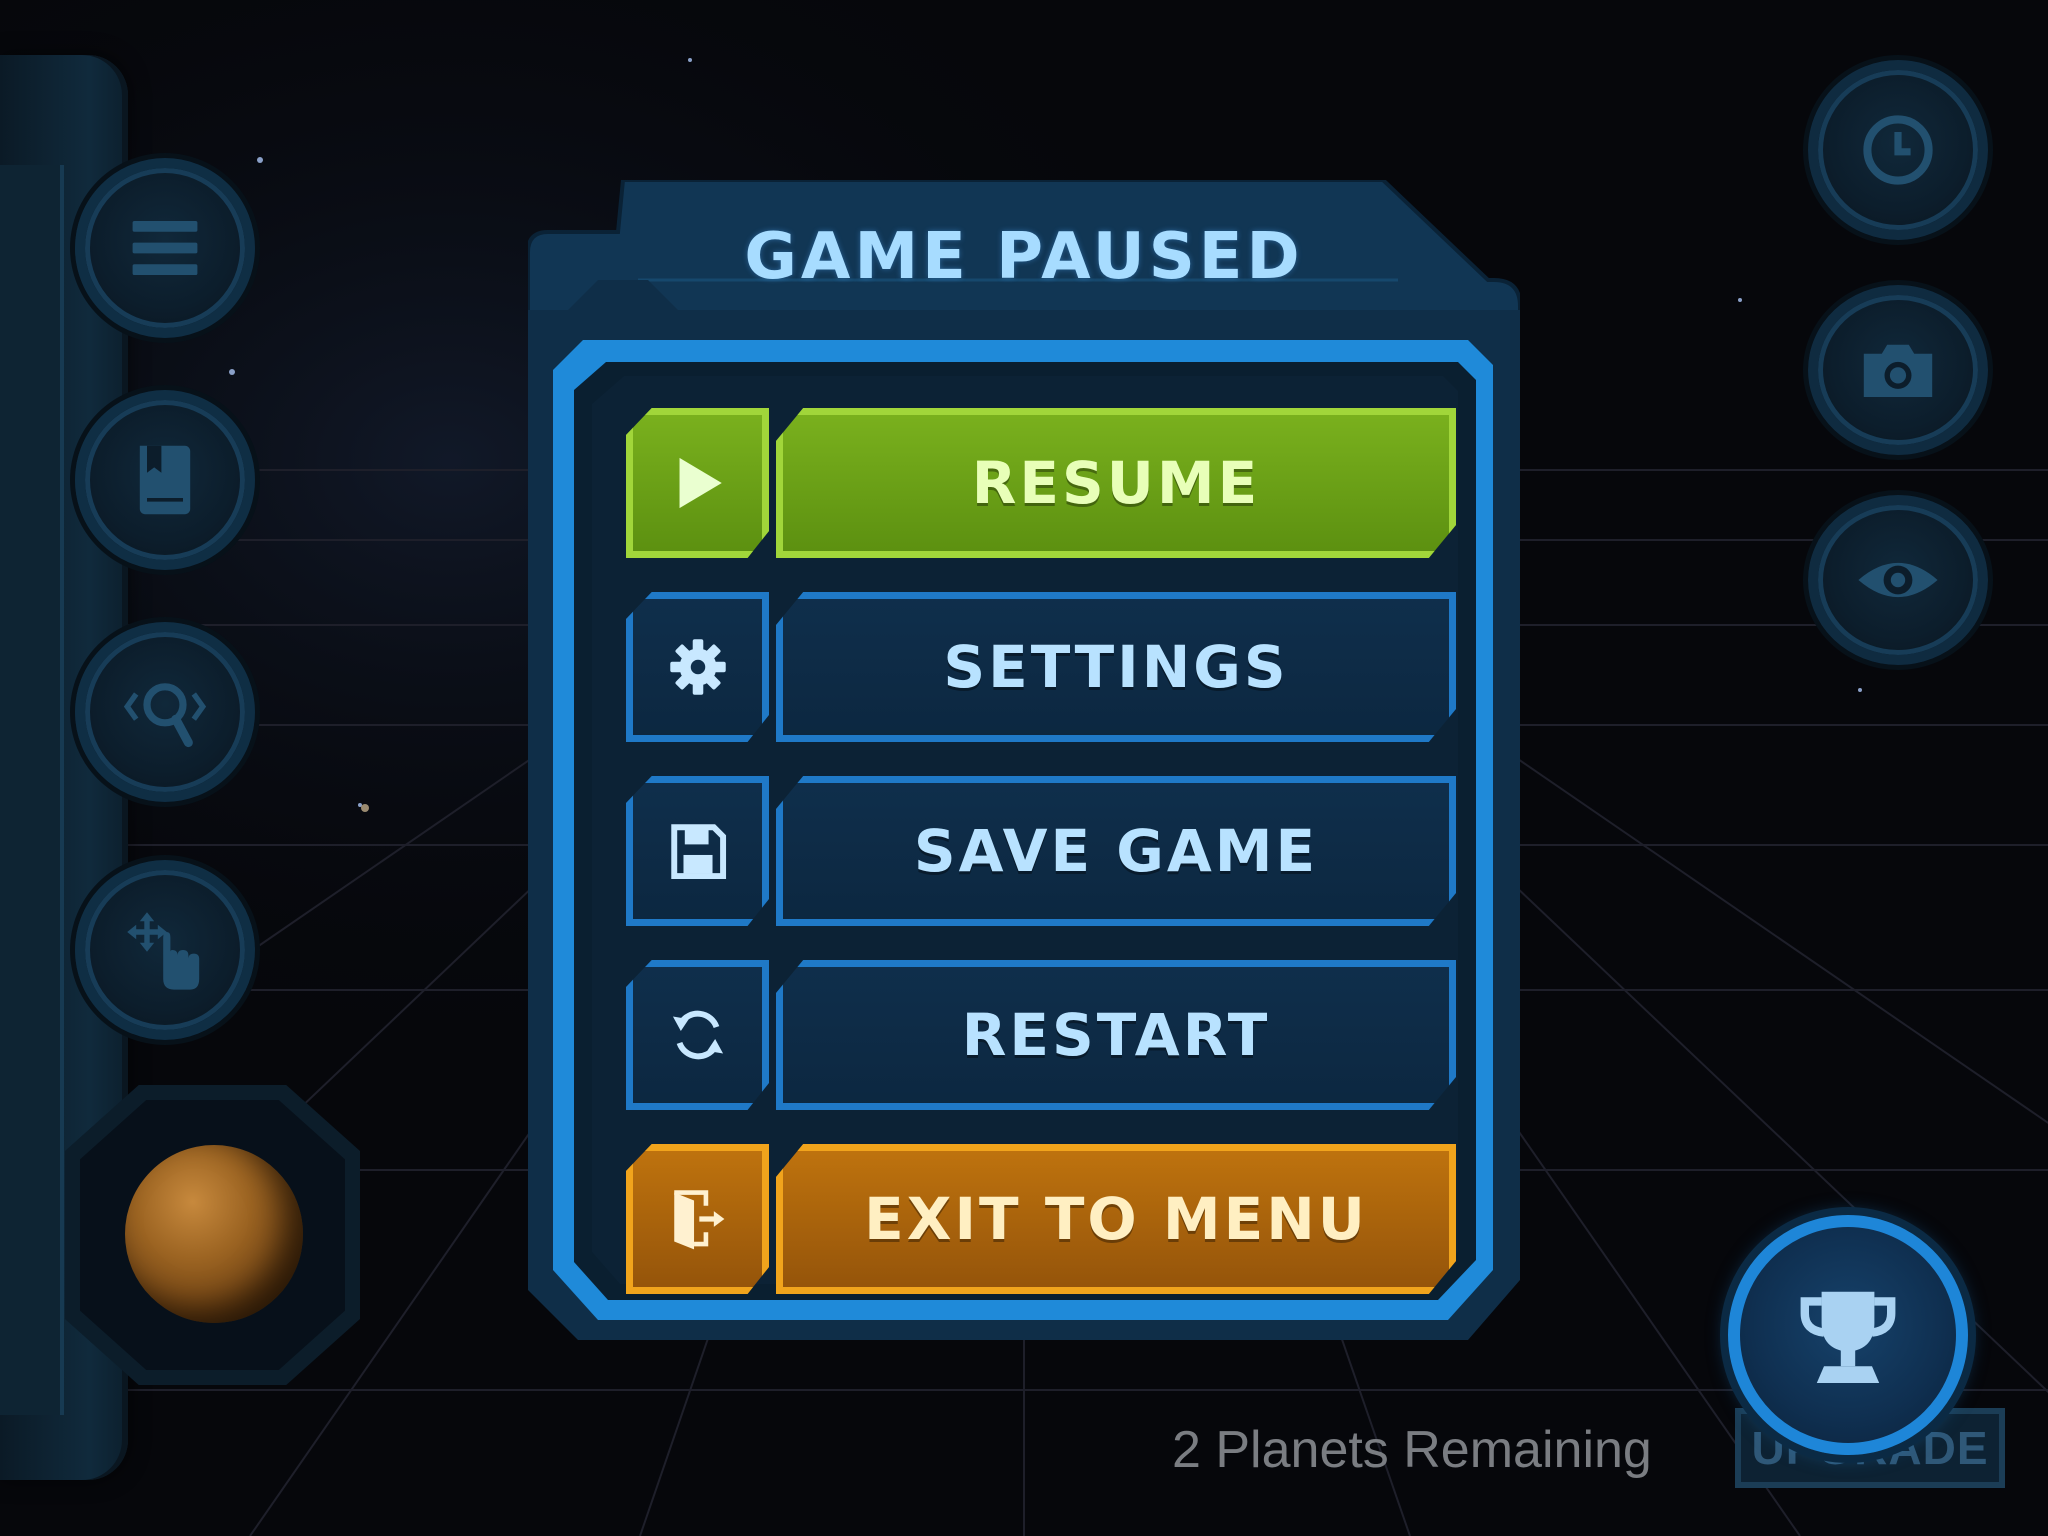 Image resolution: width=2048 pixels, height=1536 pixels. I want to click on move-button, so click(165, 950).